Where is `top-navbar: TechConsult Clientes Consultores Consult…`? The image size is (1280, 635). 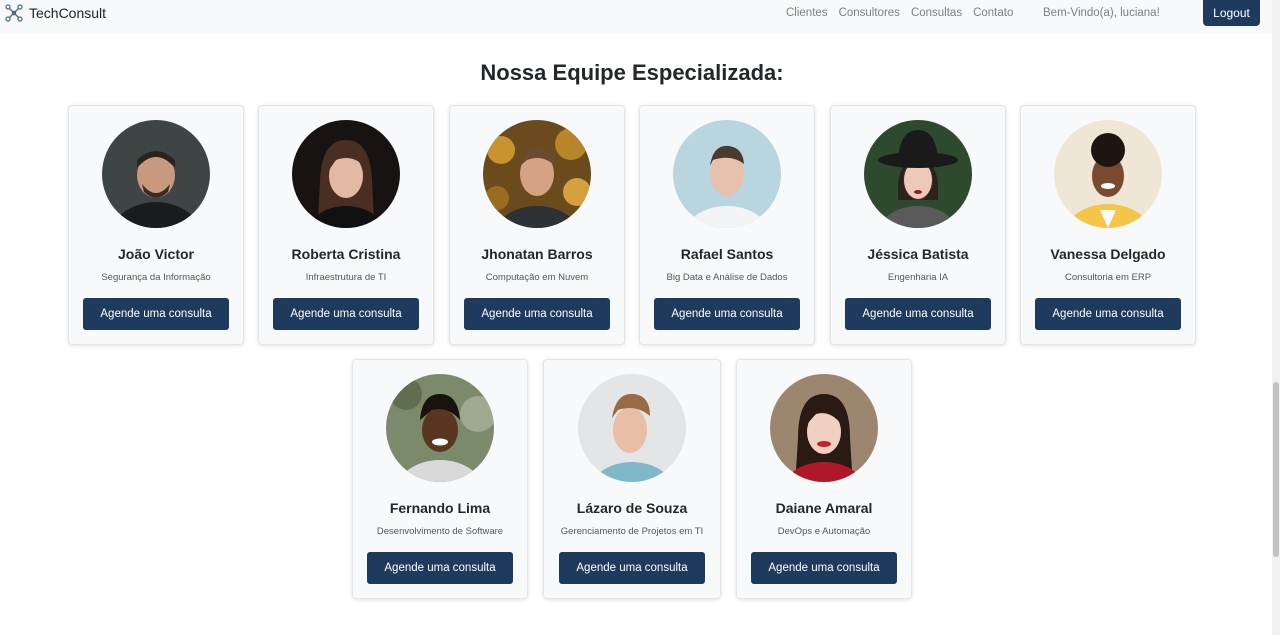 top-navbar: TechConsult Clientes Consultores Consult… is located at coordinates (636, 16).